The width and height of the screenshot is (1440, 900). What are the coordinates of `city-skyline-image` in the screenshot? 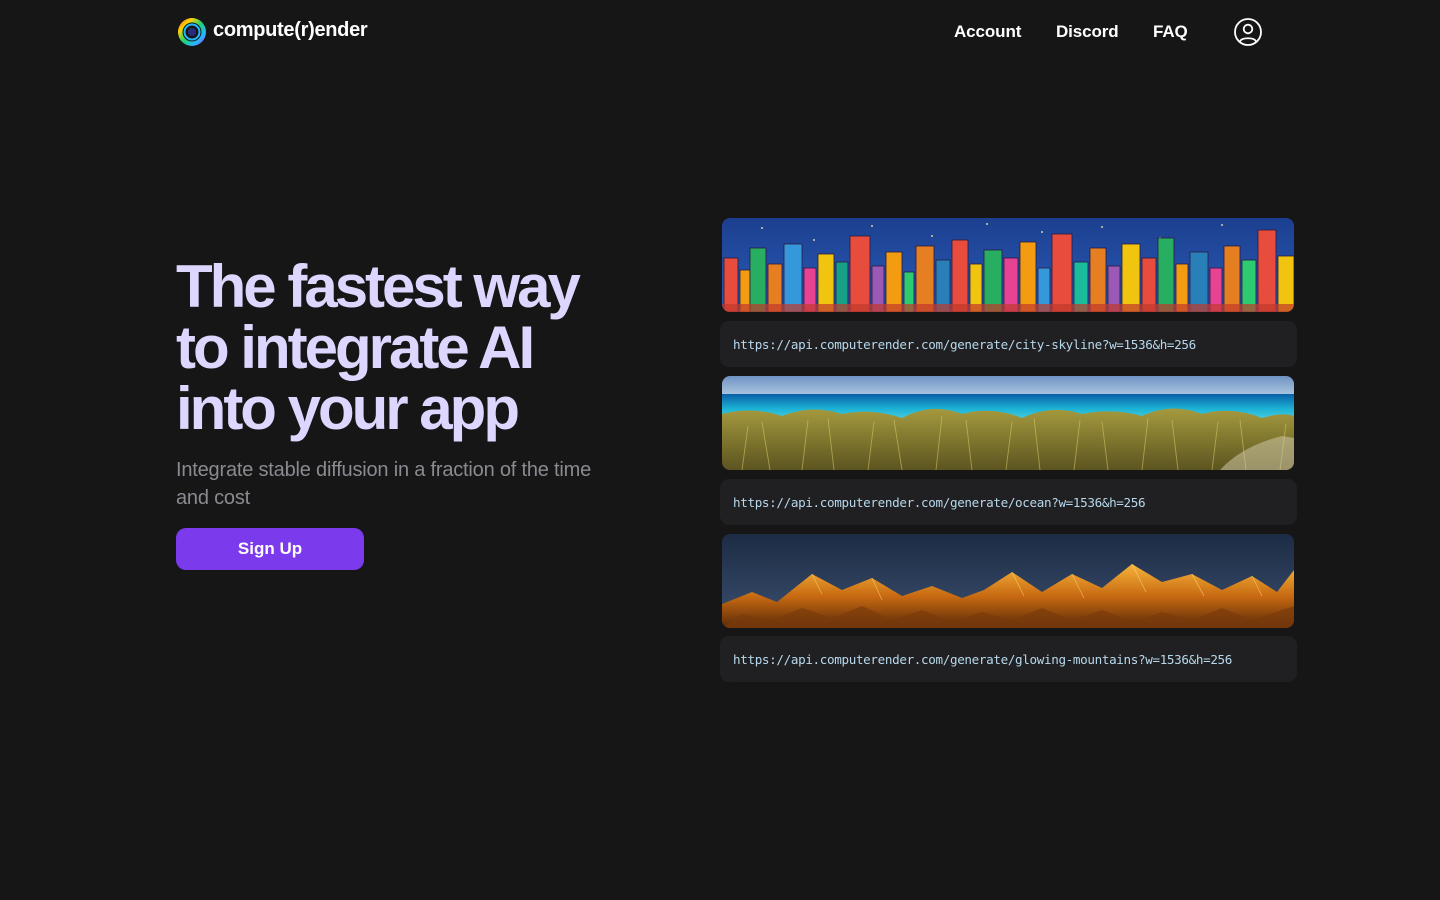 It's located at (1008, 265).